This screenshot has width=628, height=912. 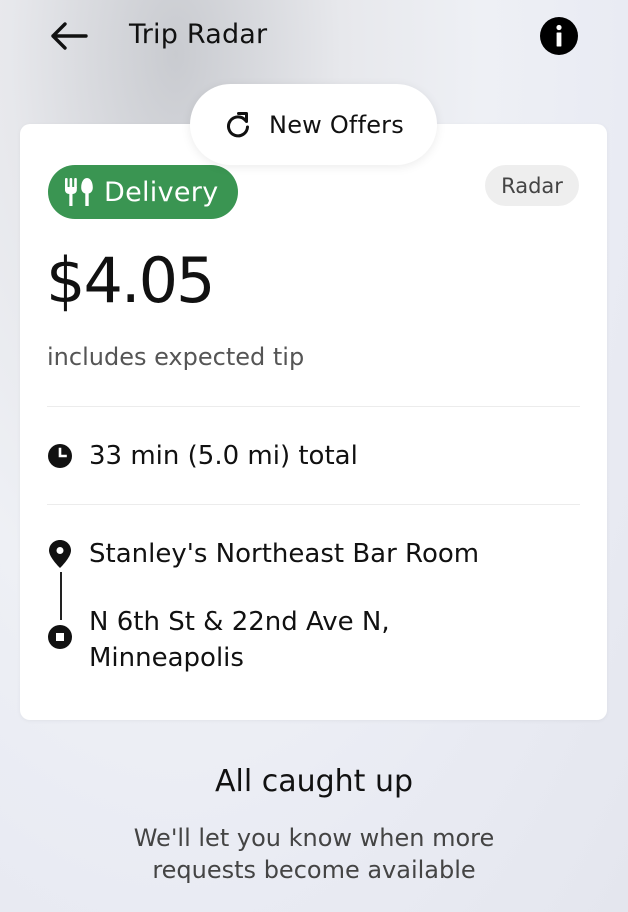 I want to click on delivery-label: Delivery, so click(x=161, y=192).